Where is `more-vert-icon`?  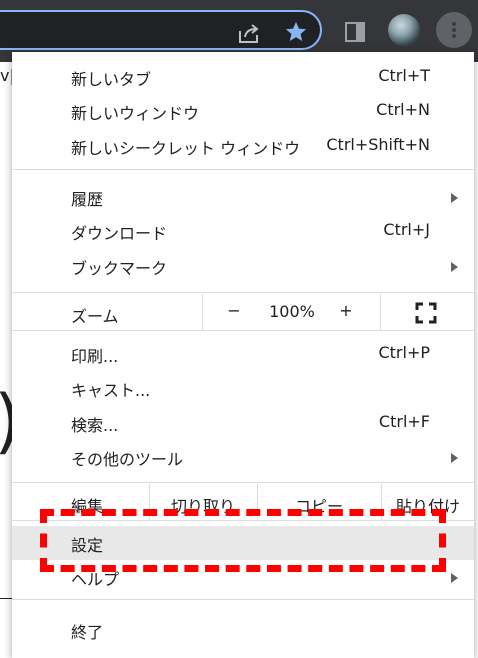 more-vert-icon is located at coordinates (454, 30).